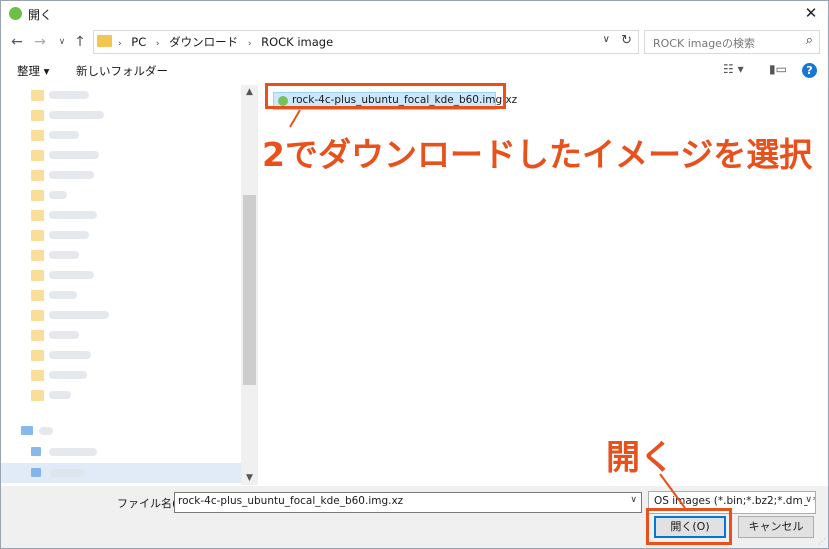 The width and height of the screenshot is (829, 549). I want to click on forward-icon: →, so click(40, 42).